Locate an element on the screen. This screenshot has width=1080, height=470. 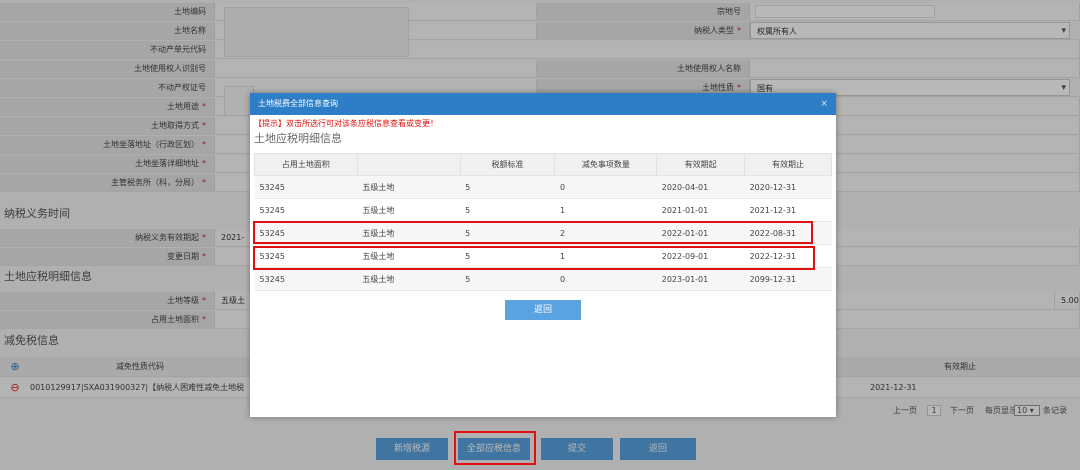
modal-heading: 土地应税明细信息 is located at coordinates (298, 138).